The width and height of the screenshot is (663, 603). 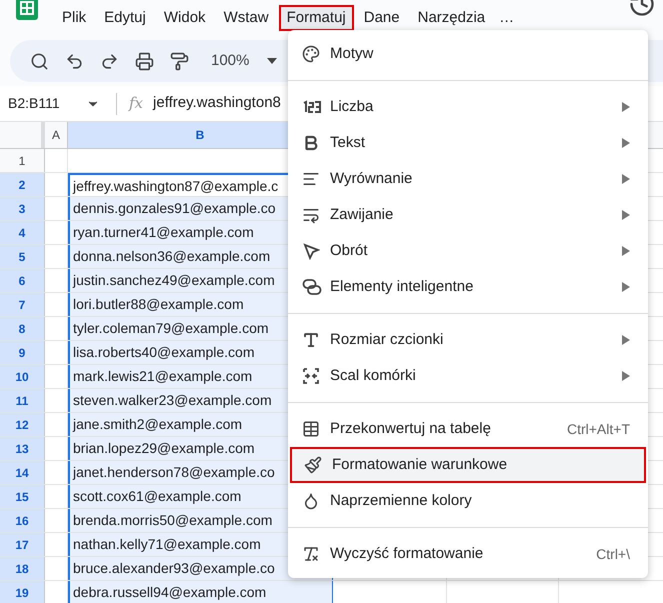 I want to click on menu-item: Liczba, so click(x=468, y=107).